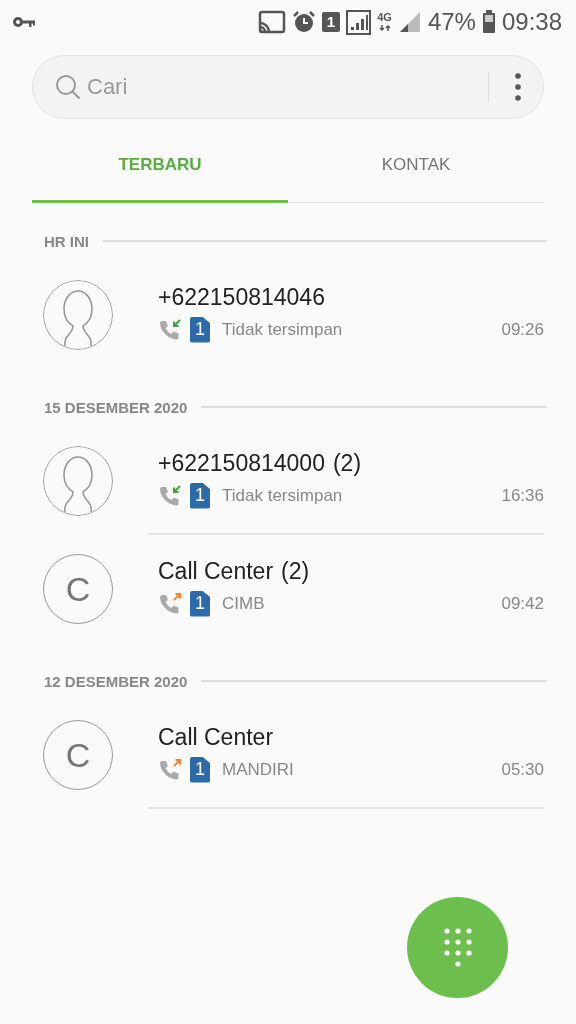 The height and width of the screenshot is (1024, 576). Describe the element at coordinates (303, 22) in the screenshot. I see `alarm-icon` at that location.